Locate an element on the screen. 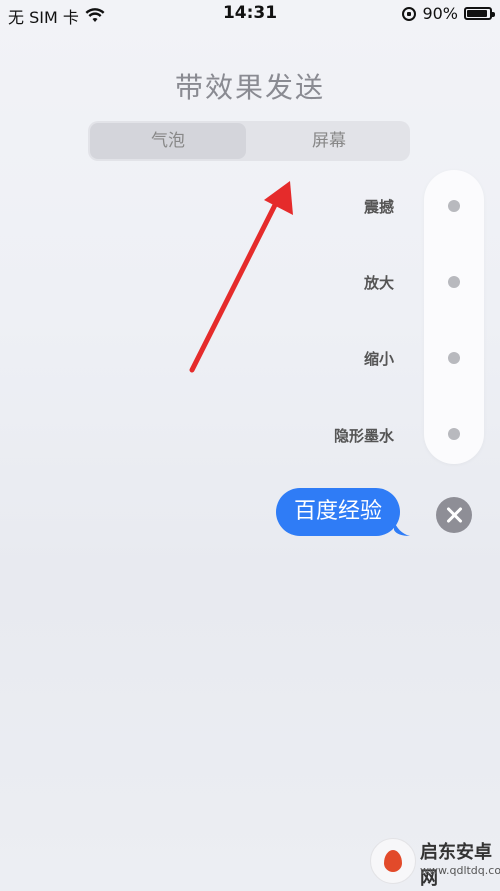  status-right: 90% is located at coordinates (448, 13).